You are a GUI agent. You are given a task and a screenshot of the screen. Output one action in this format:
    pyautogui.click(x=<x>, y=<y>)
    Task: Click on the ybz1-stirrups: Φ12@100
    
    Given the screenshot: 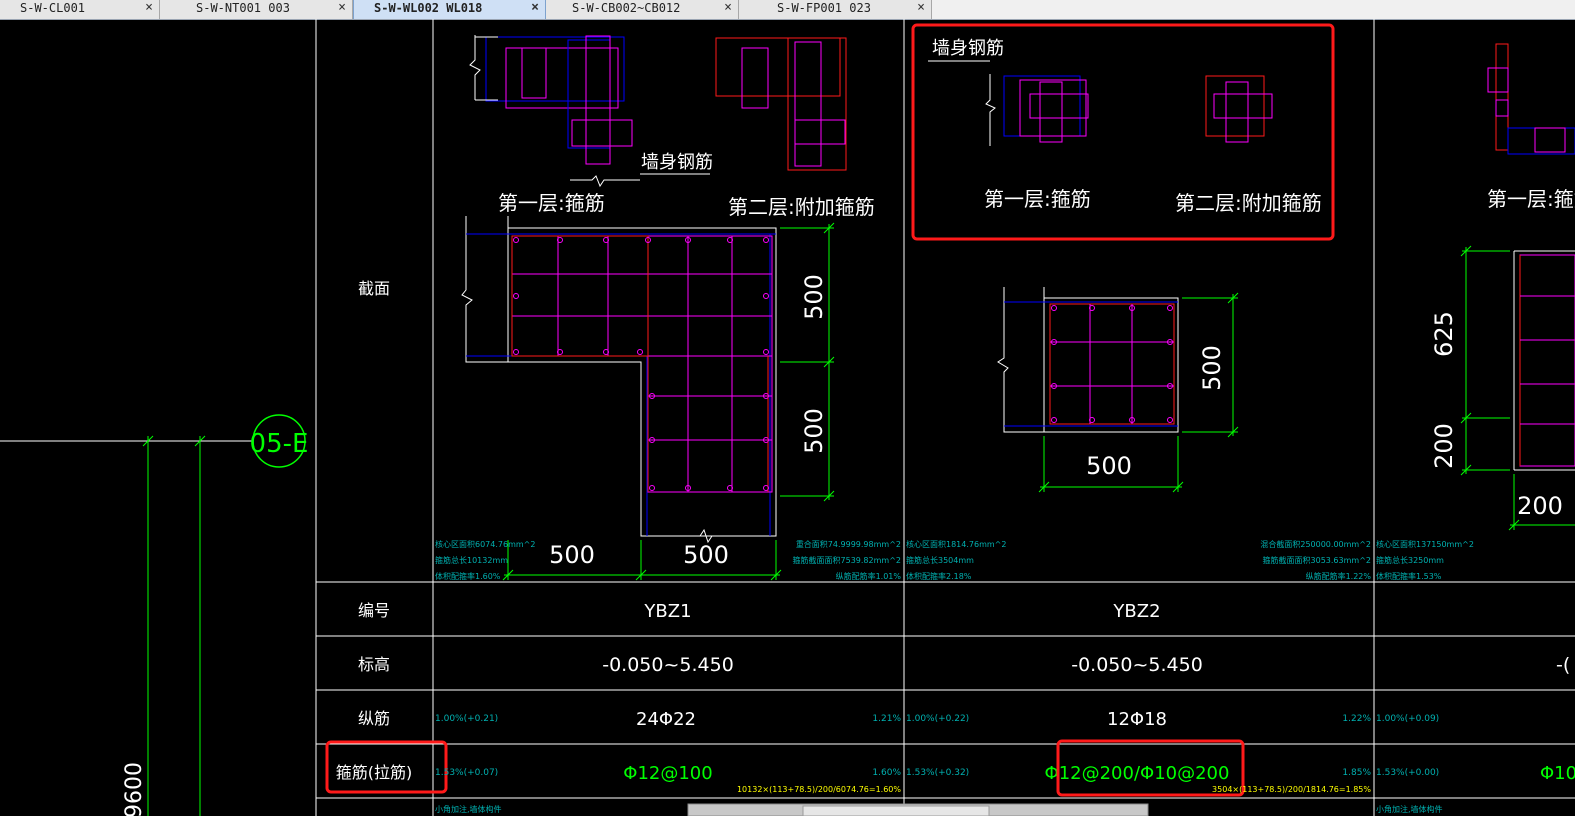 What is the action you would take?
    pyautogui.click(x=667, y=773)
    